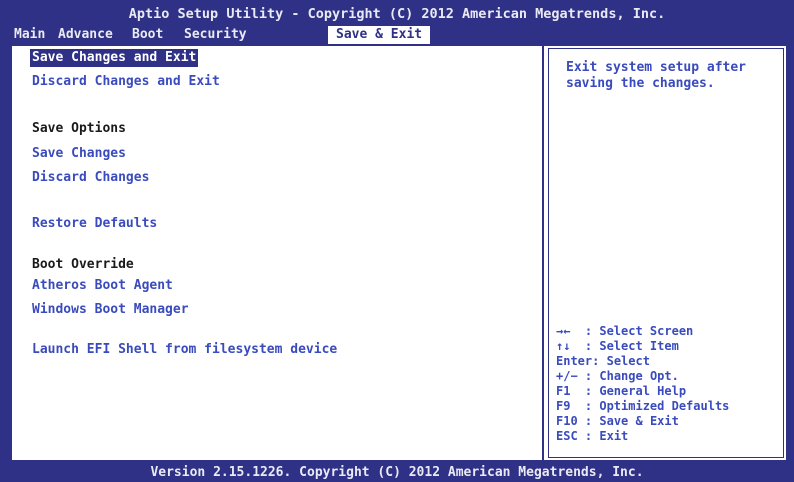  Describe the element at coordinates (631, 376) in the screenshot. I see `key-action: : Change Opt.` at that location.